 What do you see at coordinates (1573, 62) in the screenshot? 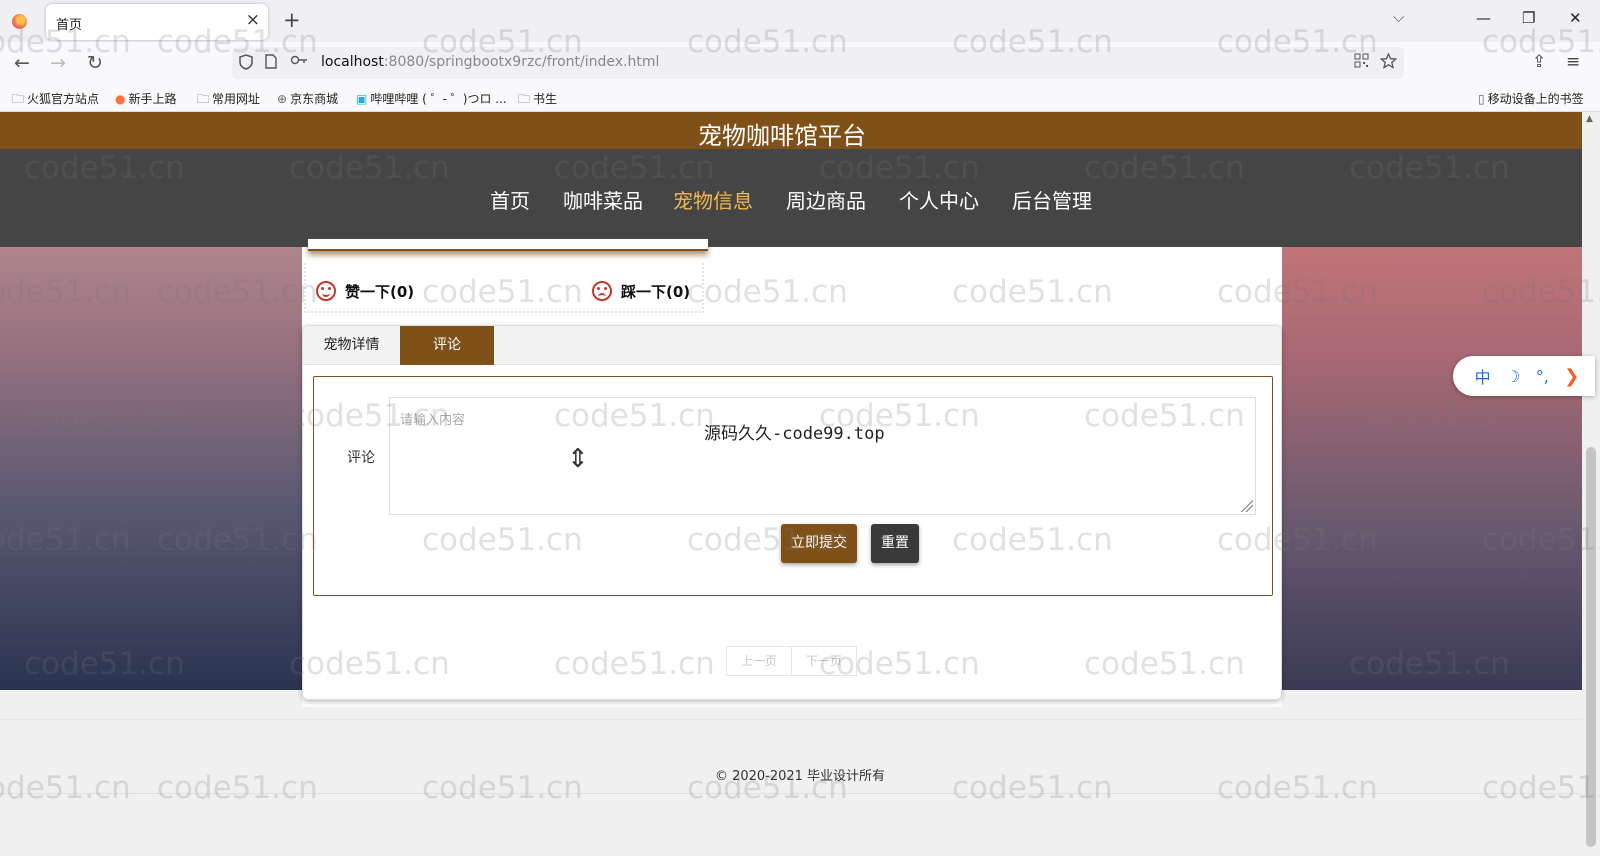
I see `menu-icon: ≡` at bounding box center [1573, 62].